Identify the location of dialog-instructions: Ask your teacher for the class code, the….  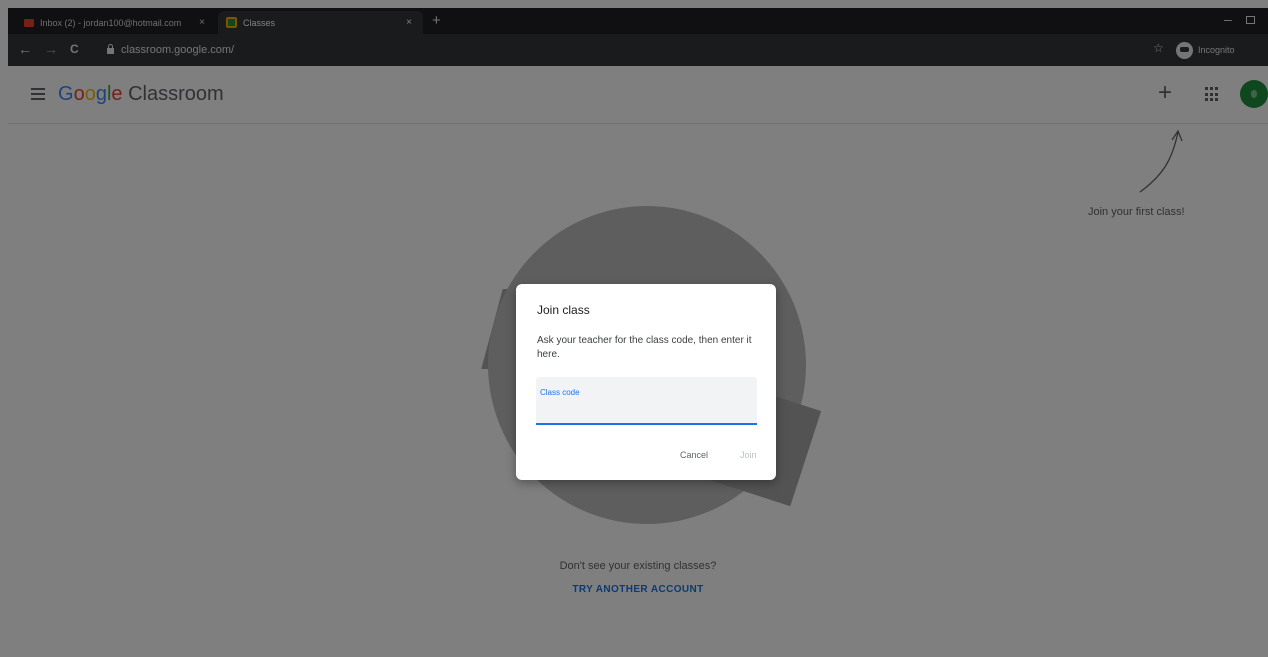
(644, 347).